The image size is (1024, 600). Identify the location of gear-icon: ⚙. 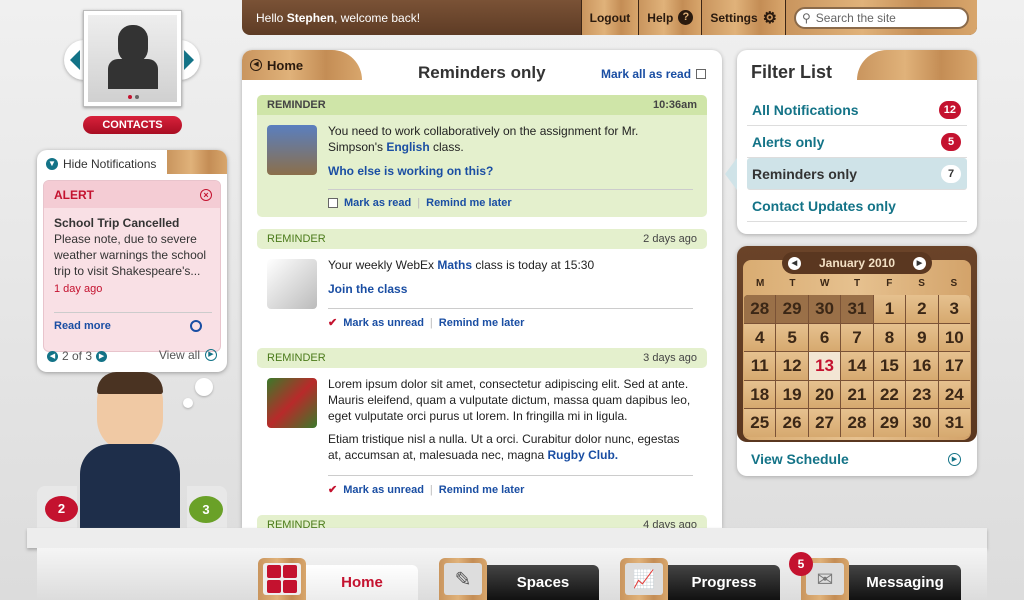
(769, 18).